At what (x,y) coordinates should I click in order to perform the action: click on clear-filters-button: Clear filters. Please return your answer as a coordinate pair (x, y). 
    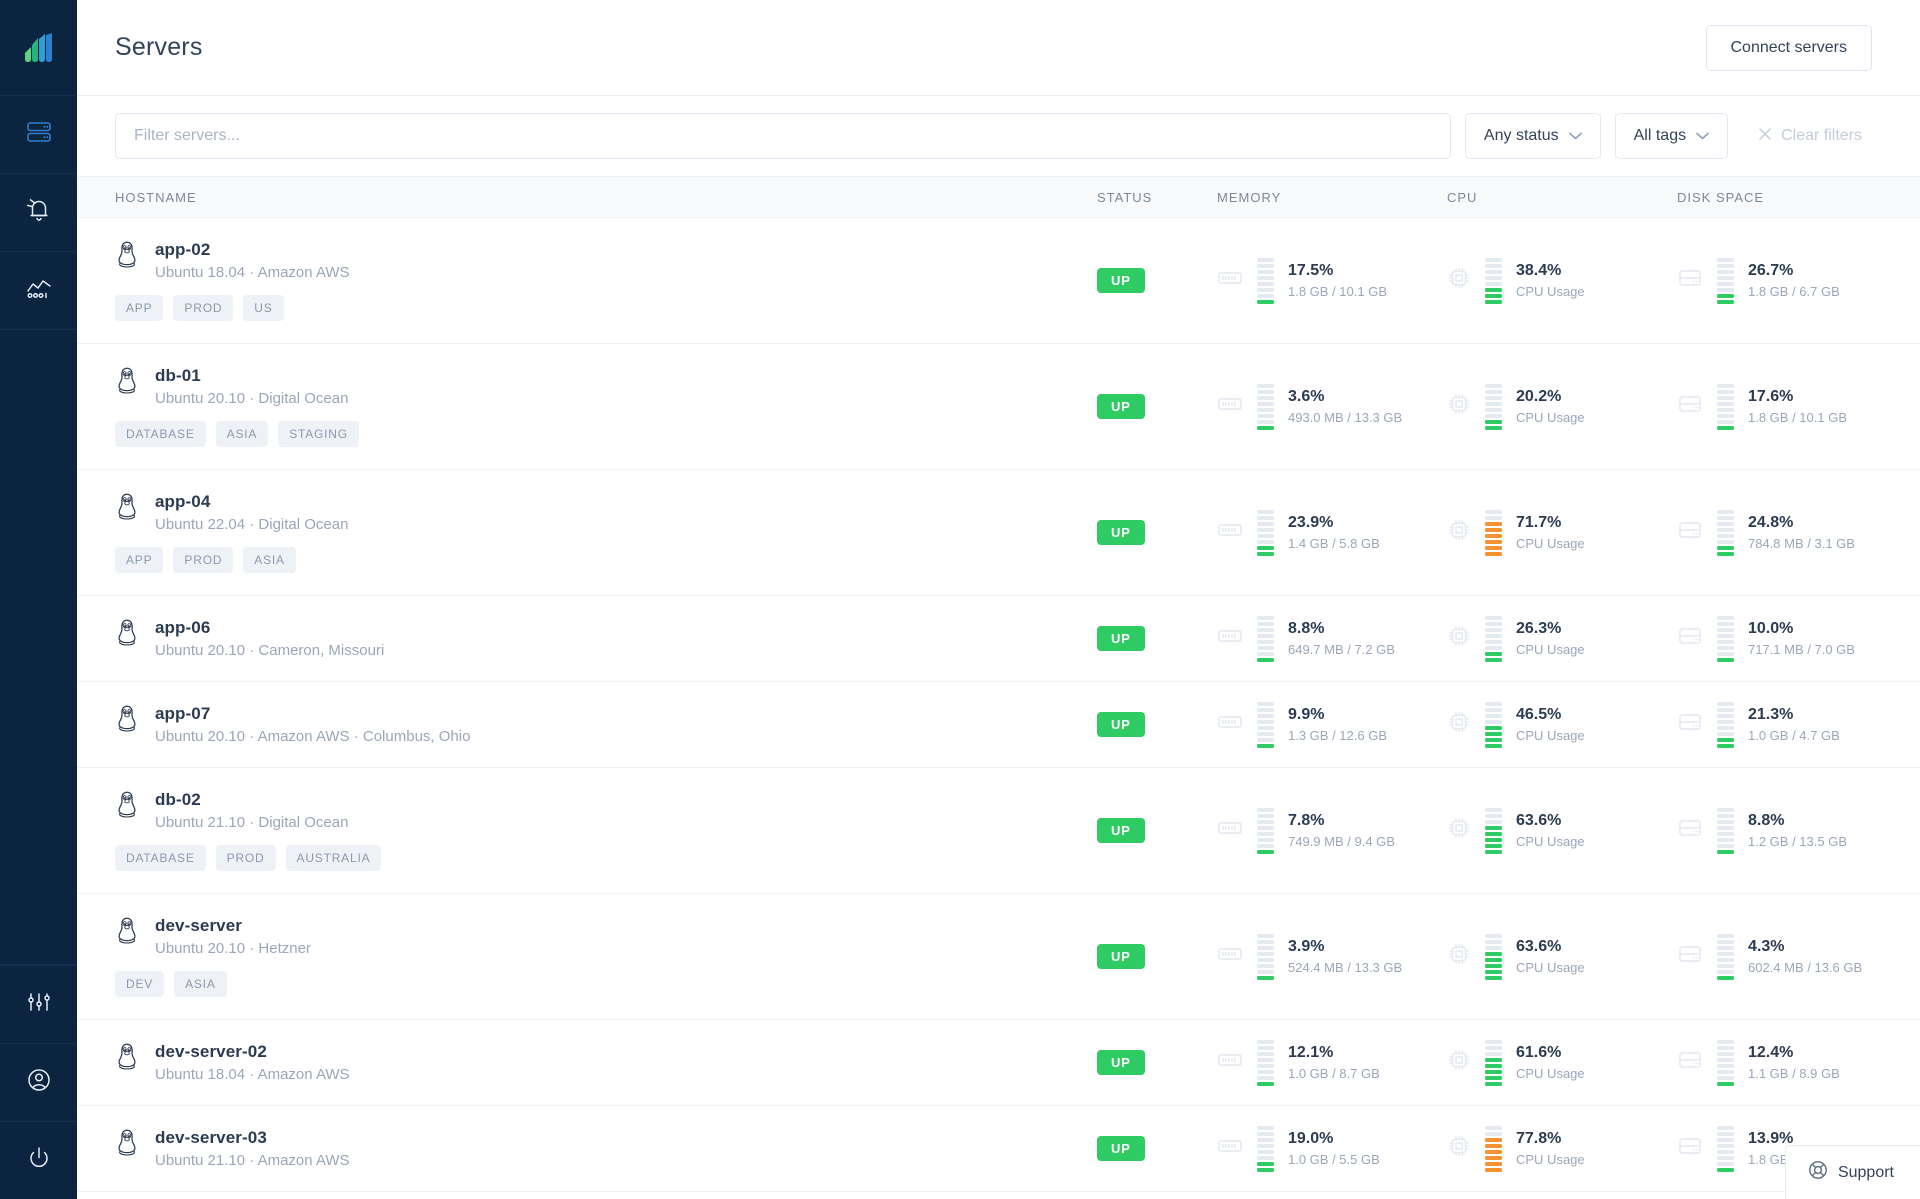
    Looking at the image, I should click on (1807, 136).